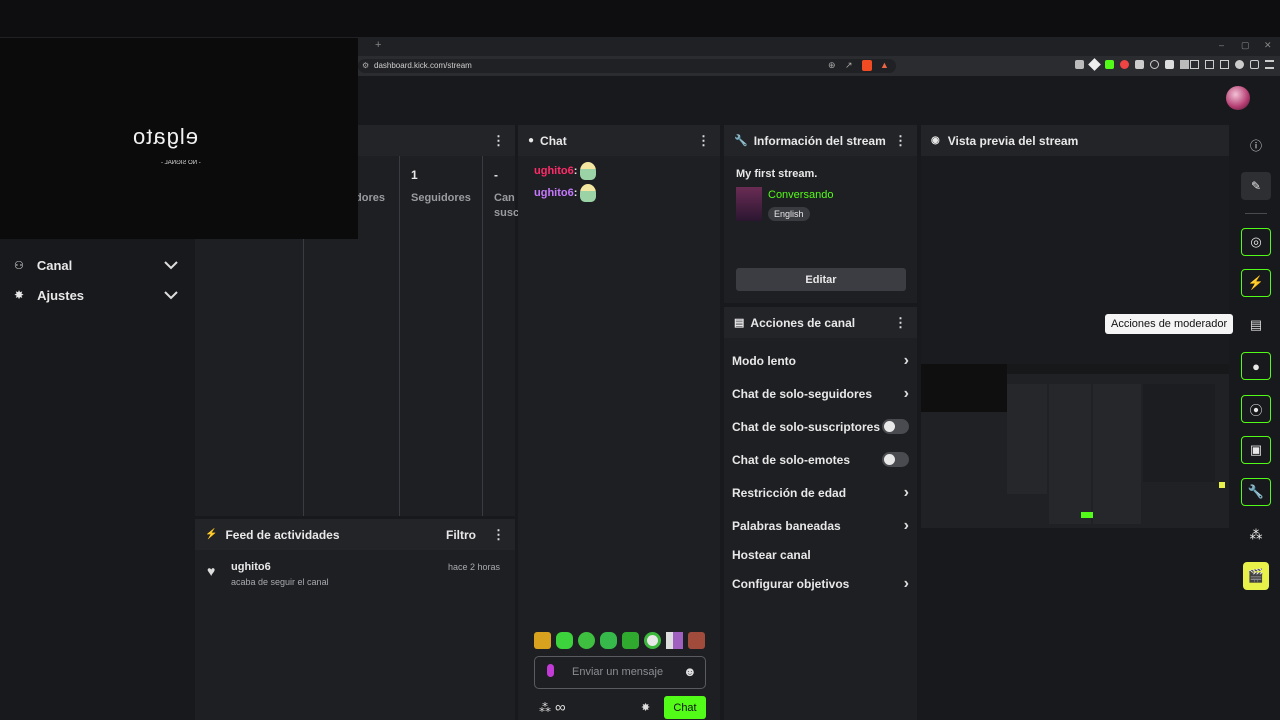  Describe the element at coordinates (820, 393) in the screenshot. I see `action-followers-only: Chat de solo-seguidores ›` at that location.